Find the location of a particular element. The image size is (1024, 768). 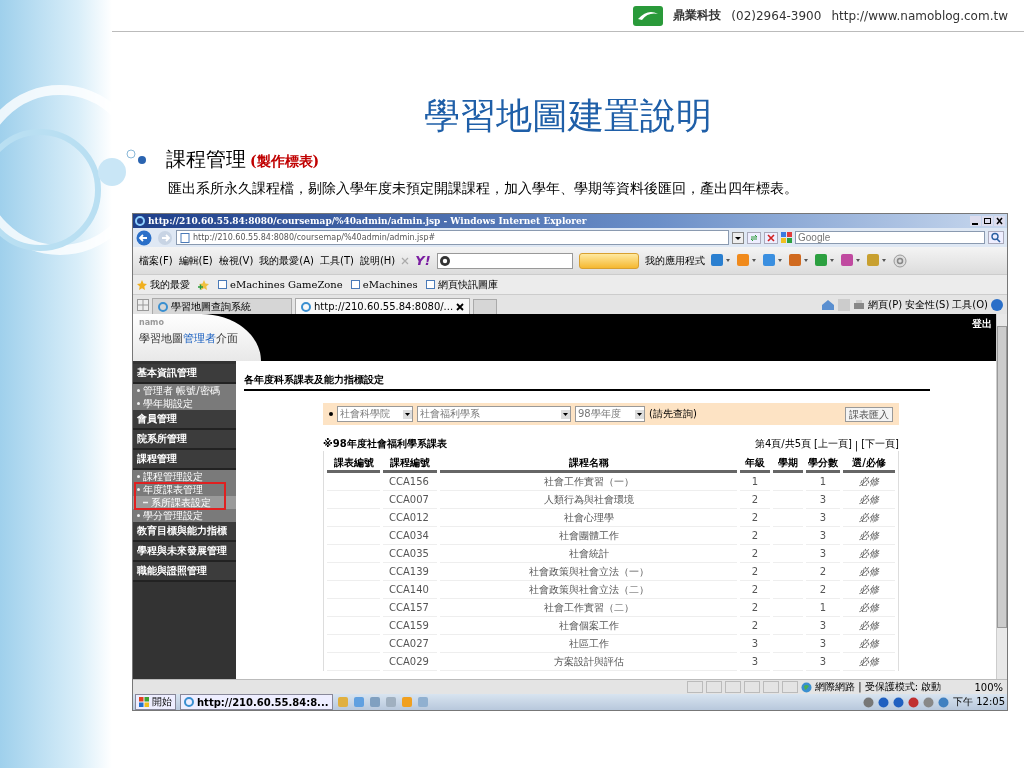

address-field: http://210.60.55.84:8080/coursemap/%40admin/admin.jsp# is located at coordinates (452, 237).